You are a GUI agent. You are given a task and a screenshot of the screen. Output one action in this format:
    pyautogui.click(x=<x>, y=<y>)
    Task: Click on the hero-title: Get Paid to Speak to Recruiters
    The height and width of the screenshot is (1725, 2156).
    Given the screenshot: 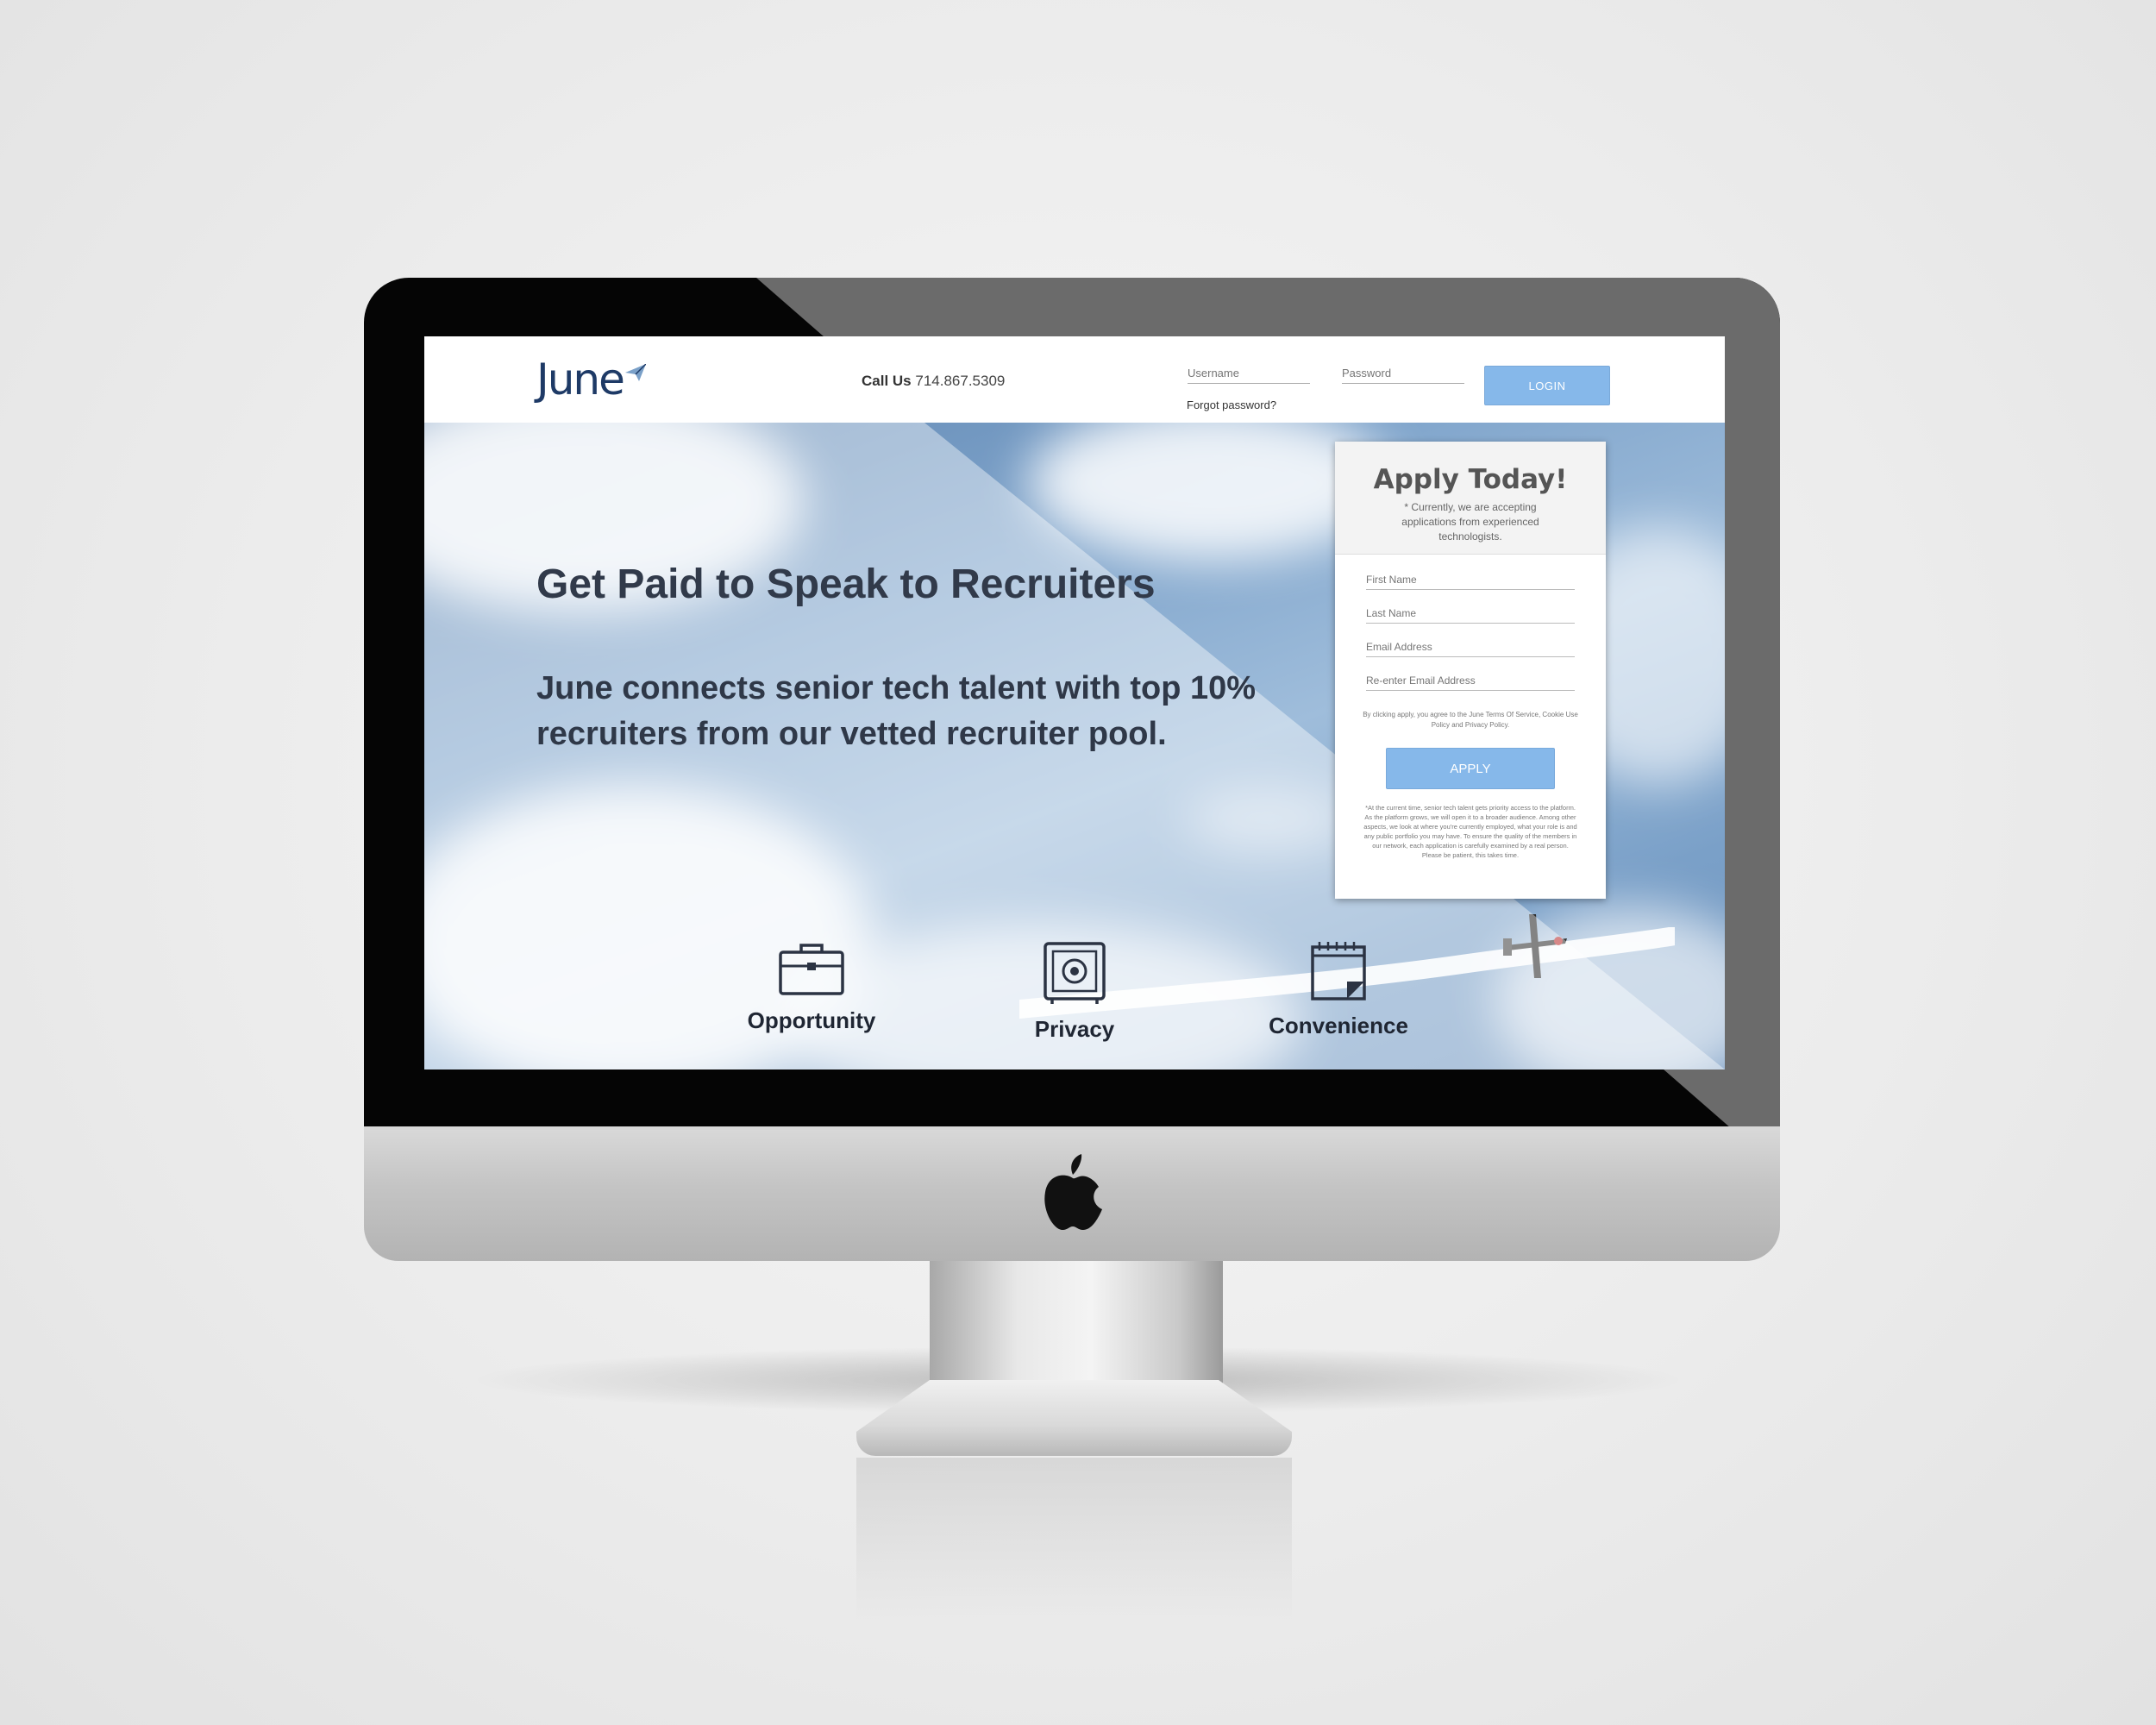 What is the action you would take?
    pyautogui.click(x=846, y=584)
    